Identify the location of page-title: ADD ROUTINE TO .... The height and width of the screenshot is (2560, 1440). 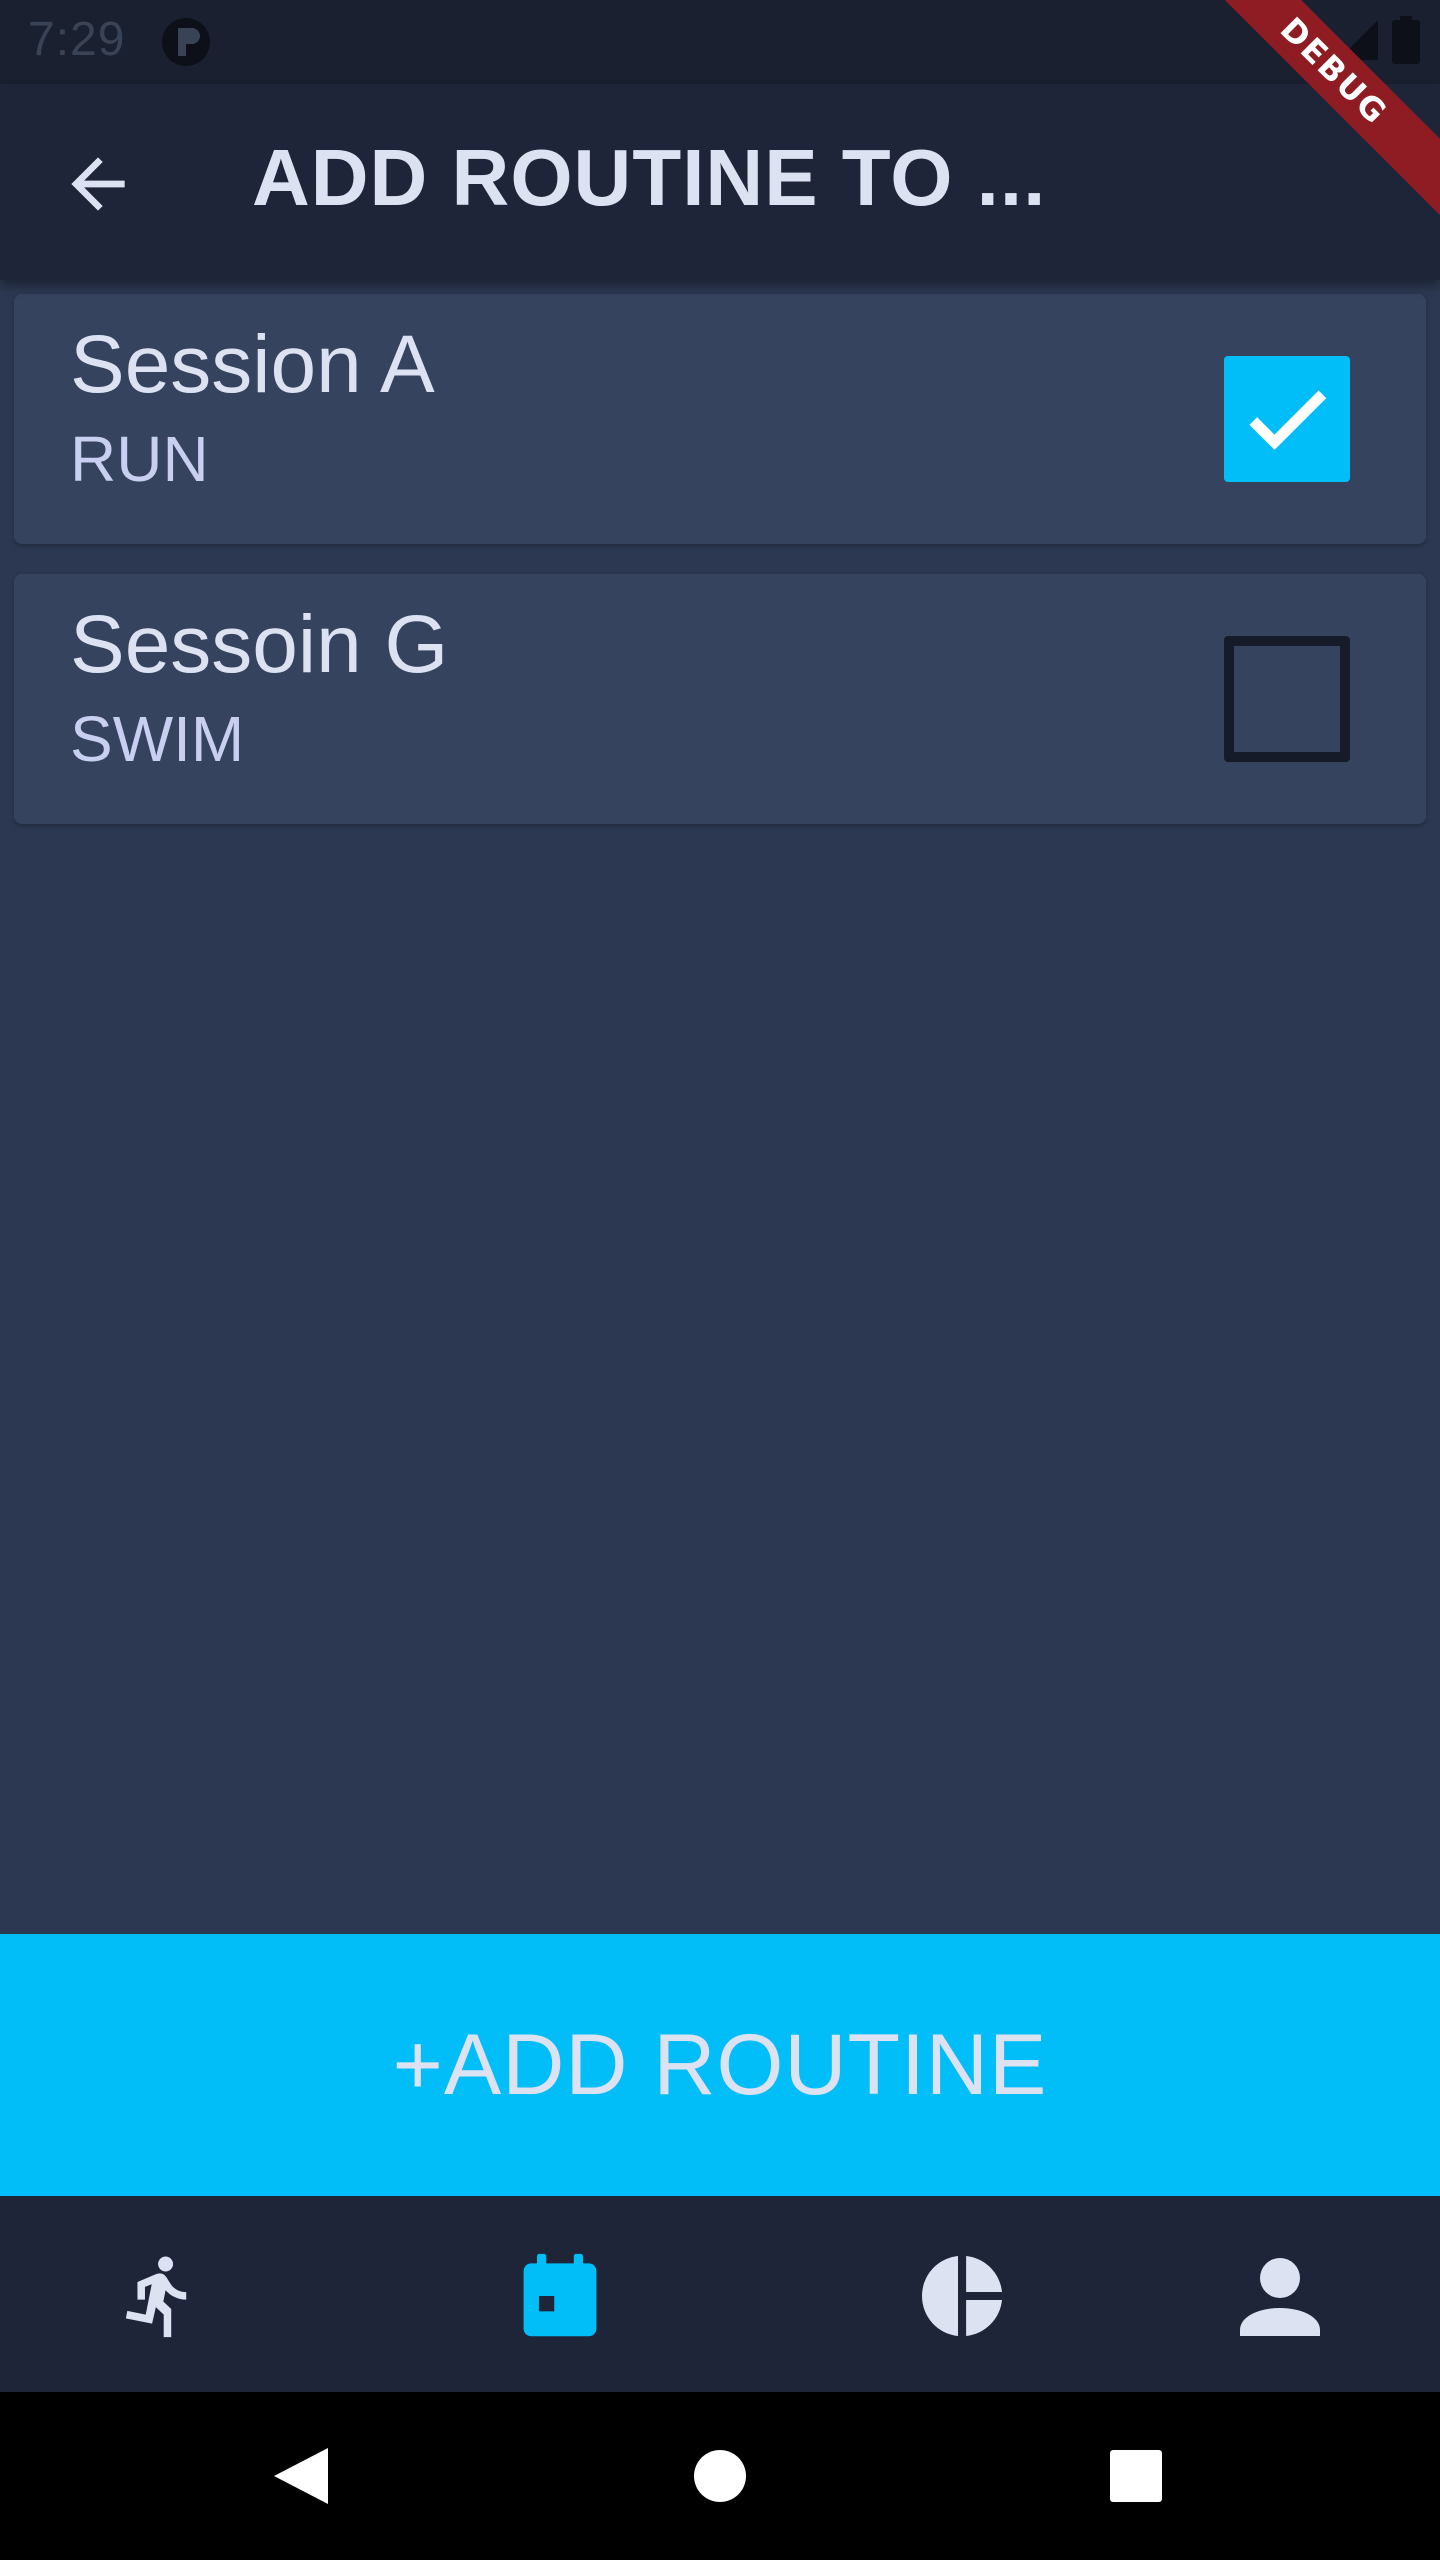
(649, 177).